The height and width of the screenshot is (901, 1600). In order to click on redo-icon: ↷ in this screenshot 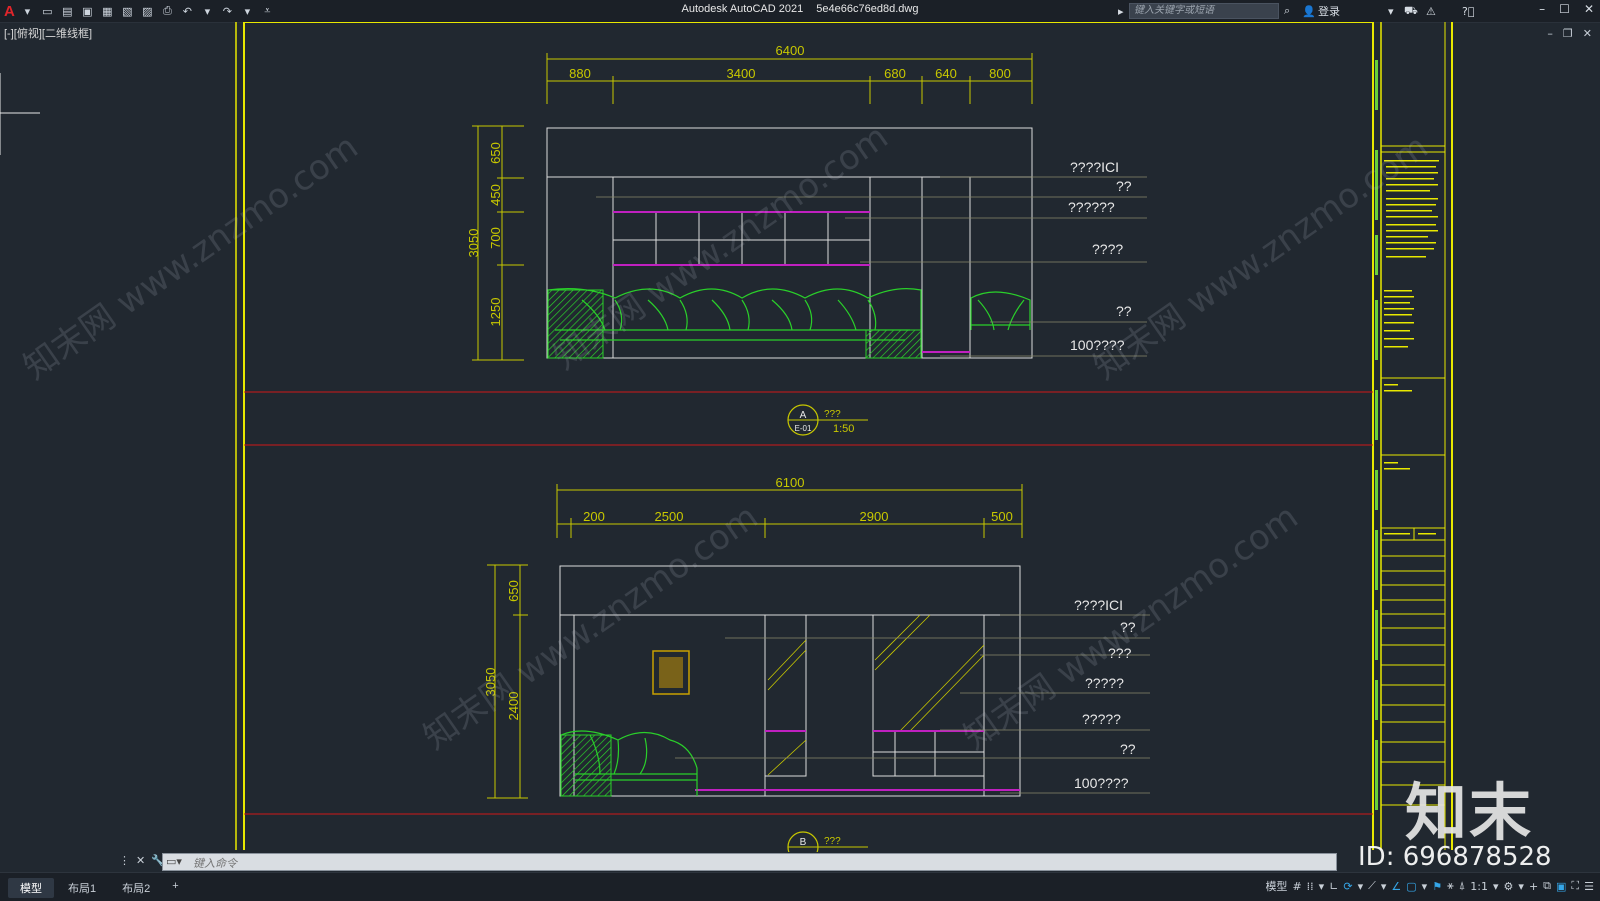, I will do `click(227, 11)`.